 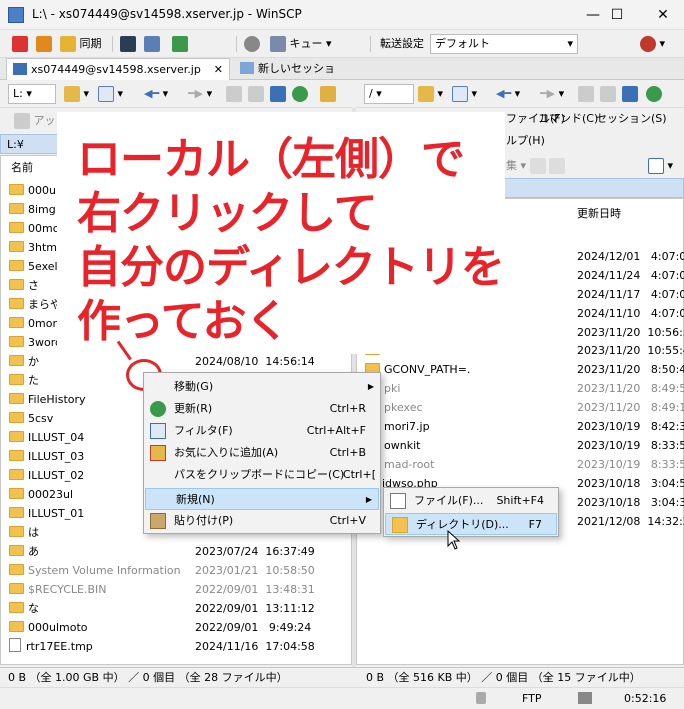 I want to click on new-item-button: ▾, so click(x=660, y=166).